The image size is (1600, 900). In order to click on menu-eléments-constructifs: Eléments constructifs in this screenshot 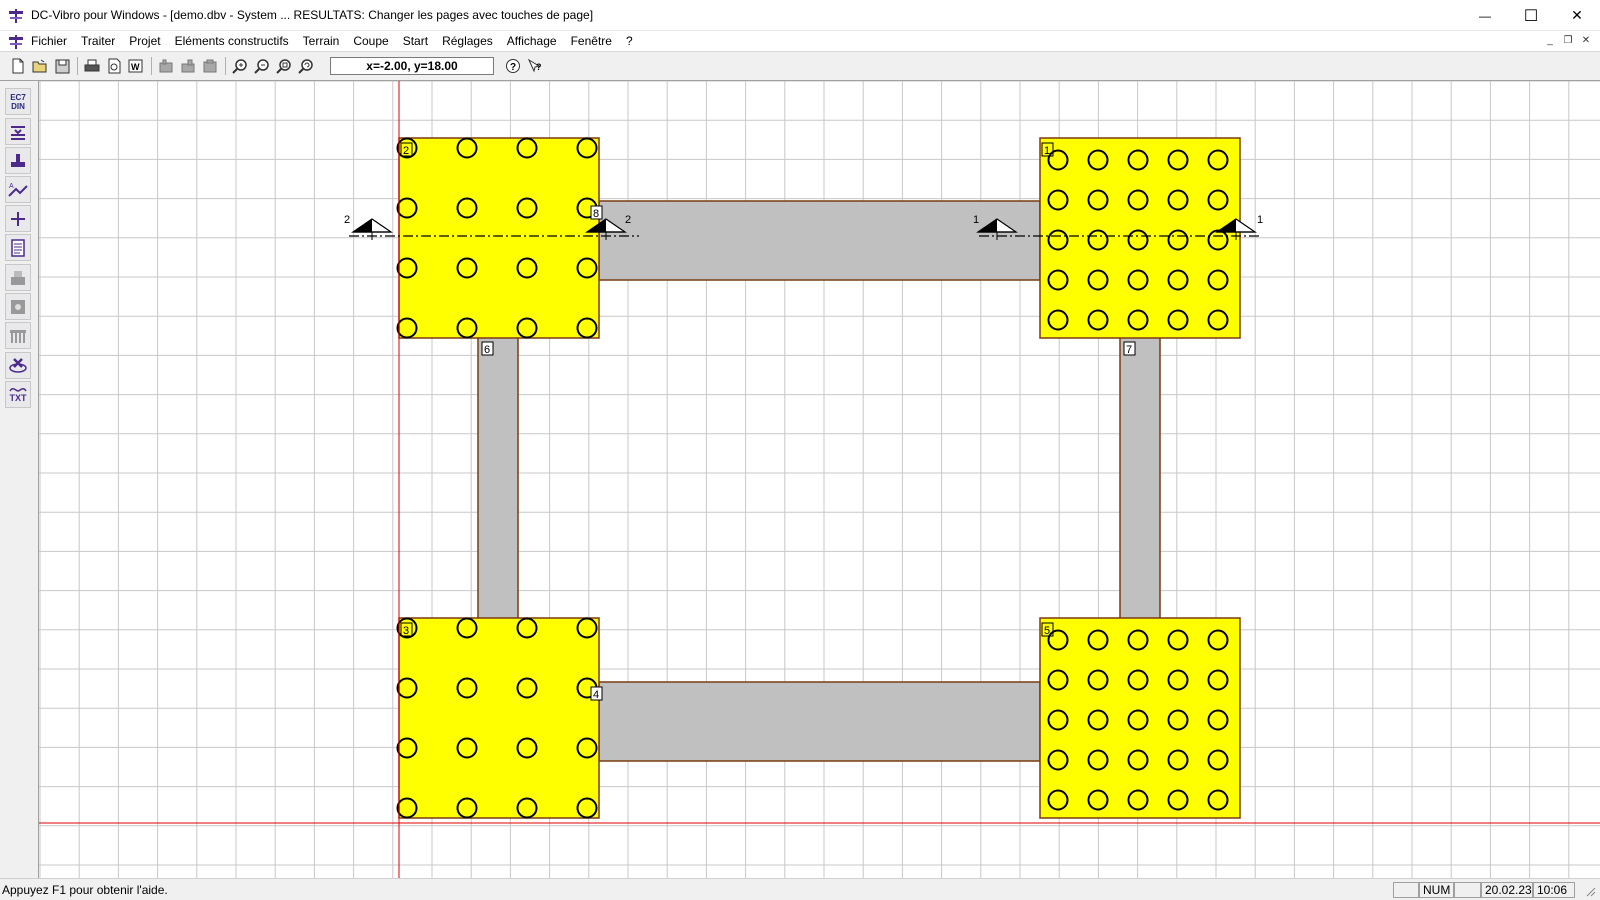, I will do `click(232, 41)`.